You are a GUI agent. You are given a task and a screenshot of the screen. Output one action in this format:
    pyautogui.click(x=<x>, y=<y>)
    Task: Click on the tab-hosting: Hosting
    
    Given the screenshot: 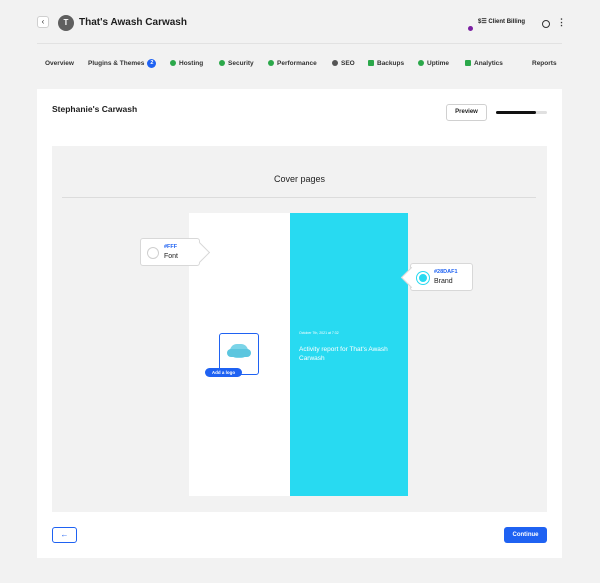 What is the action you would take?
    pyautogui.click(x=186, y=63)
    